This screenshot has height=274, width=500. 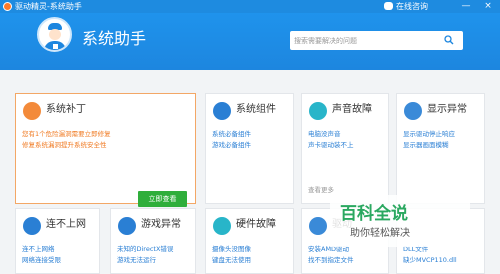 I want to click on network-icon, so click(x=32, y=226).